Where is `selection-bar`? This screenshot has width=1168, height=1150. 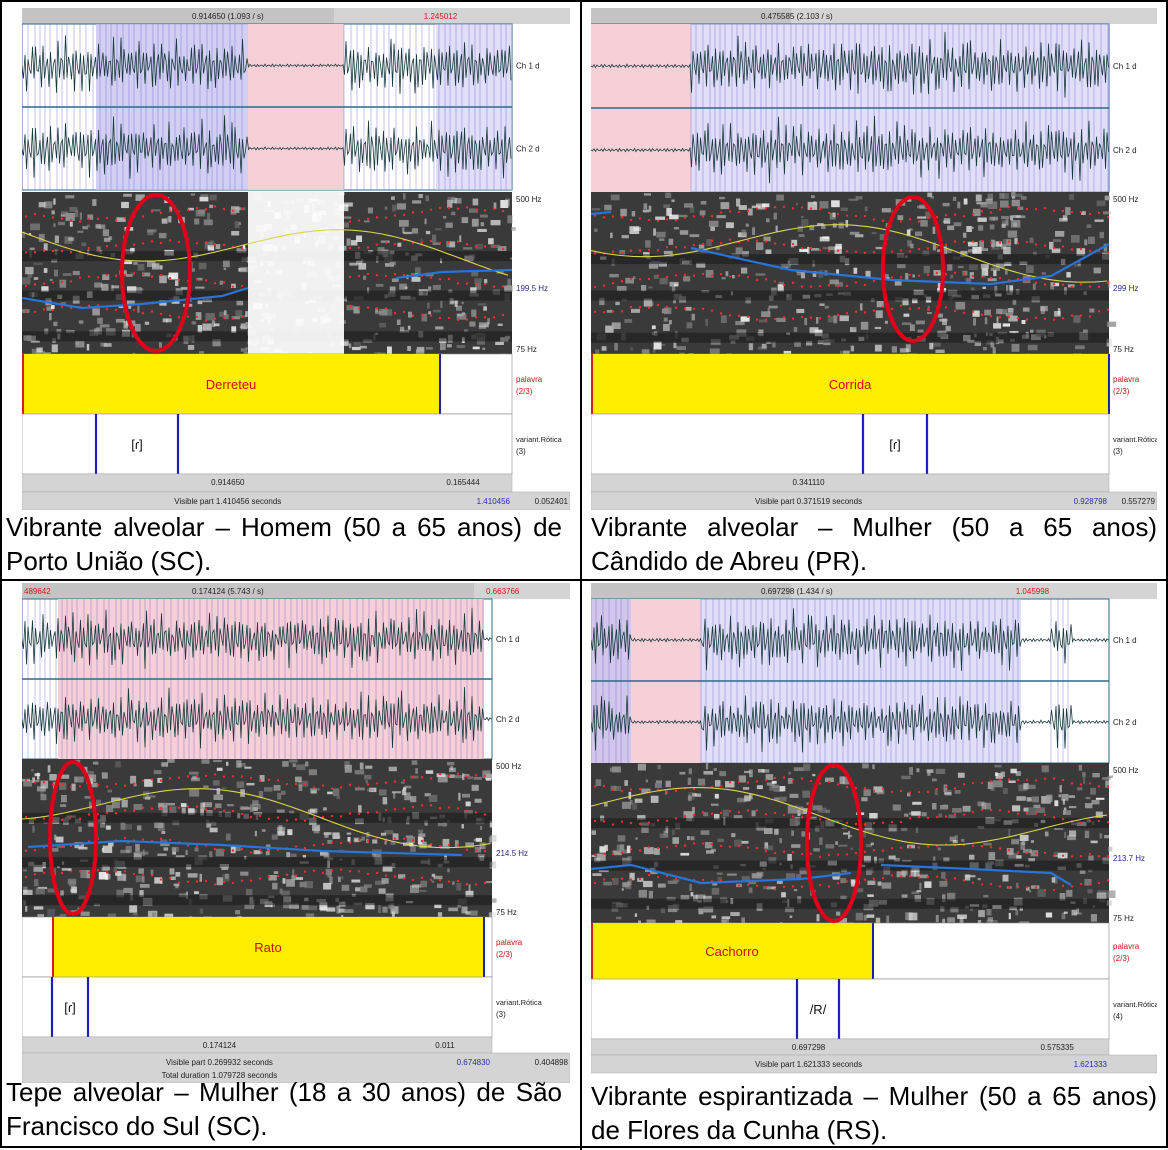 selection-bar is located at coordinates (178, 16).